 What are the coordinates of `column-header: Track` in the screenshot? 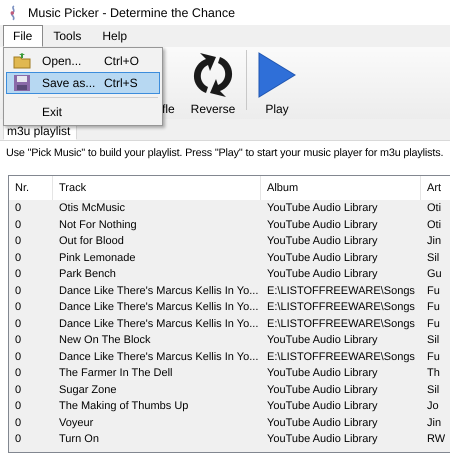 It's located at (157, 188).